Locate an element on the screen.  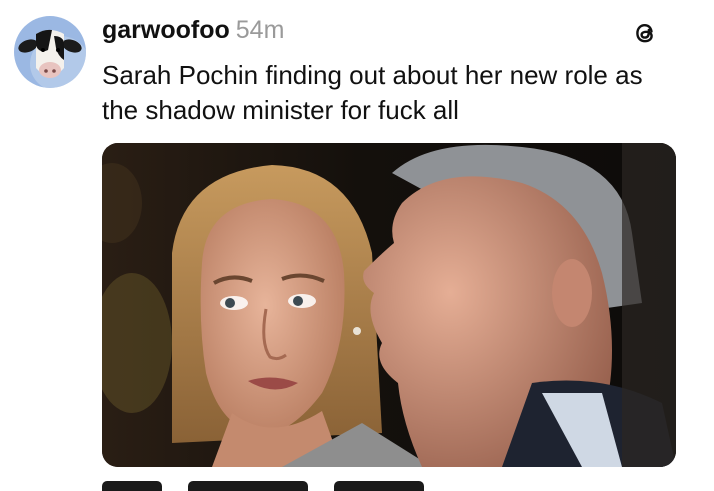
post-text-line: the shadow minister for fuck all is located at coordinates (280, 110).